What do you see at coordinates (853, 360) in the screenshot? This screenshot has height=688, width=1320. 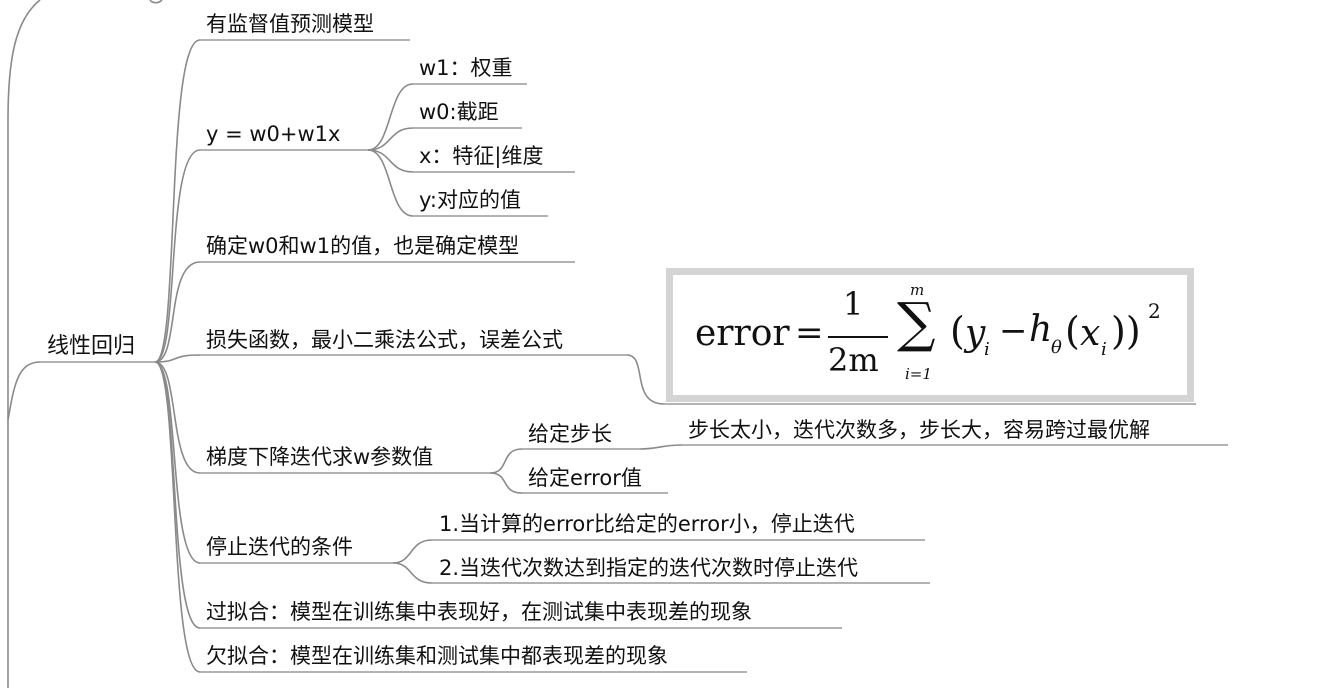 I see `formula-denominator: 2m` at bounding box center [853, 360].